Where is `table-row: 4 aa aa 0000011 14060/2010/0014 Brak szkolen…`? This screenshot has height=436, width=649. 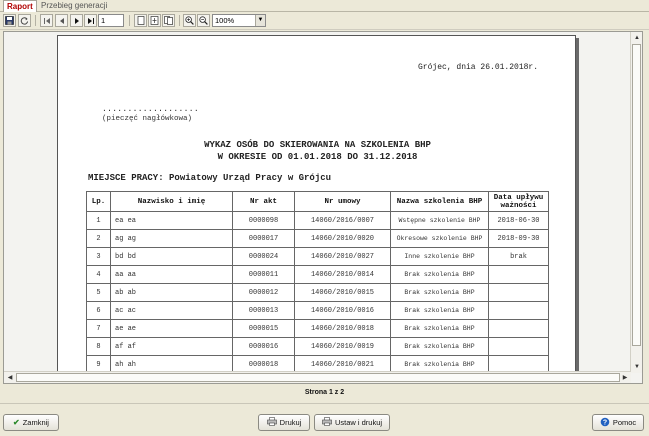
table-row: 4 aa aa 0000011 14060/2010/0014 Brak szkolen… is located at coordinates (317, 274).